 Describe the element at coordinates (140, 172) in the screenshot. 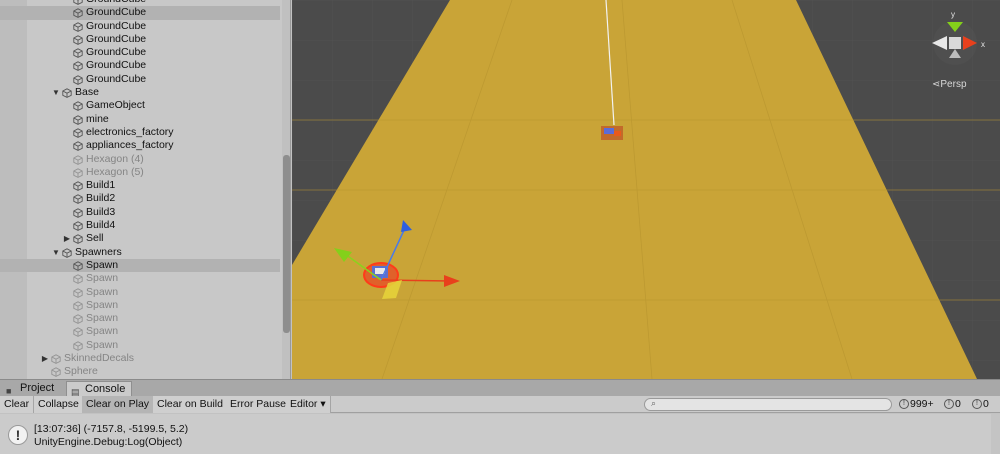

I see `hierarchy-item: Hexagon (5)` at that location.